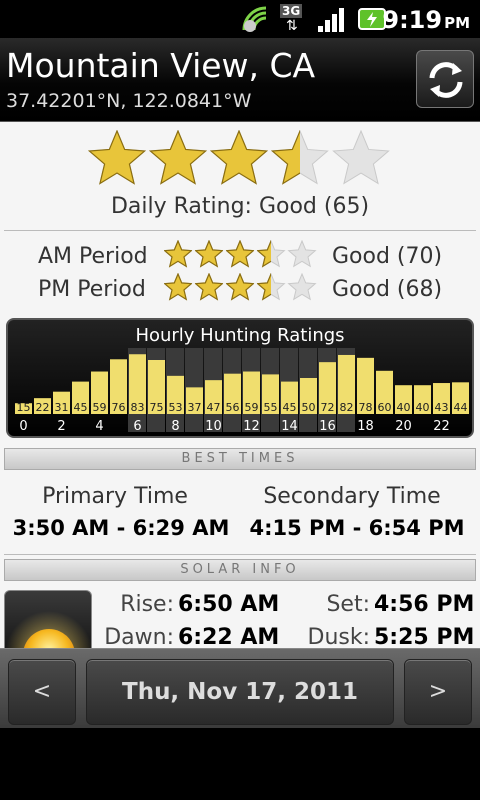  Describe the element at coordinates (175, 426) in the screenshot. I see `hour-tick-label: 8` at that location.